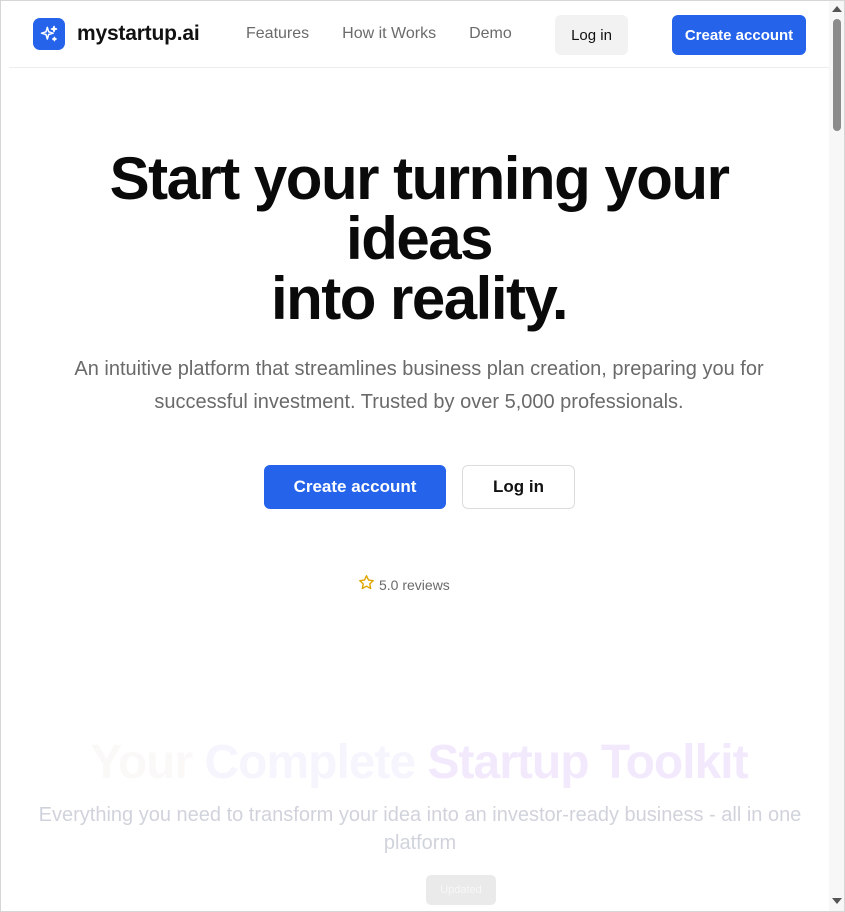  What do you see at coordinates (837, 75) in the screenshot?
I see `scroll-thumb` at bounding box center [837, 75].